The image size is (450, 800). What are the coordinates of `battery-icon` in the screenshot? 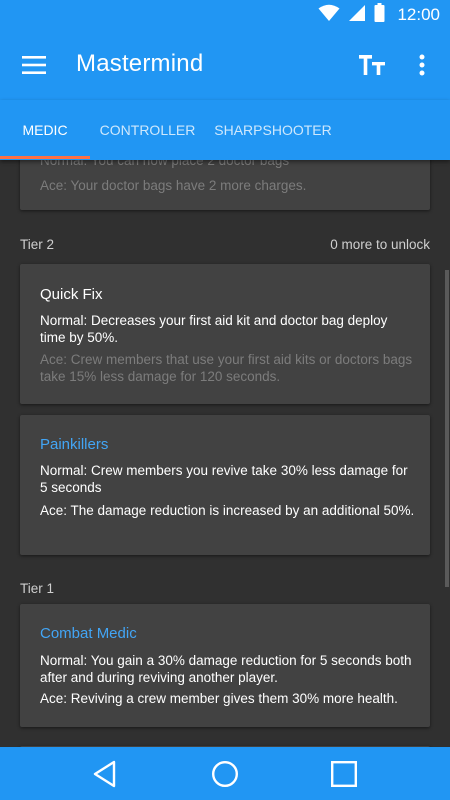 It's located at (379, 15).